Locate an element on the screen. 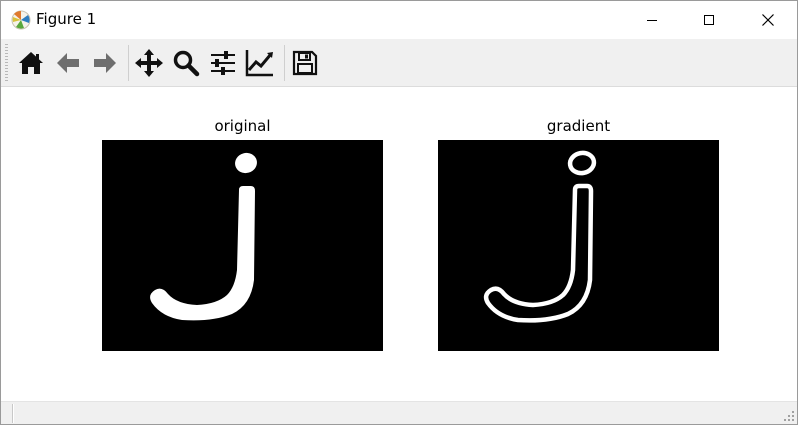  zoom-button is located at coordinates (186, 63).